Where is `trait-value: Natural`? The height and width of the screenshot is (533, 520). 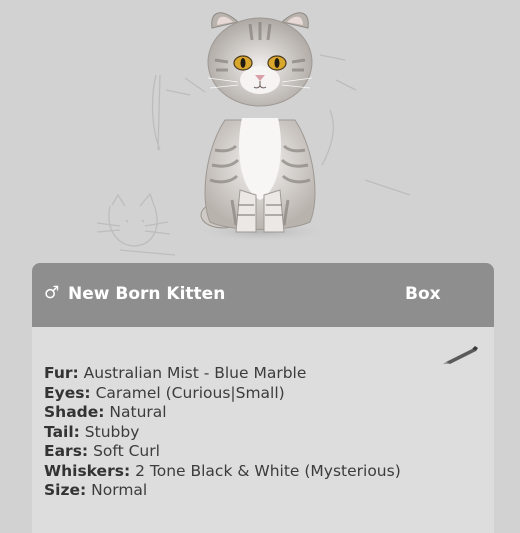 trait-value: Natural is located at coordinates (138, 412).